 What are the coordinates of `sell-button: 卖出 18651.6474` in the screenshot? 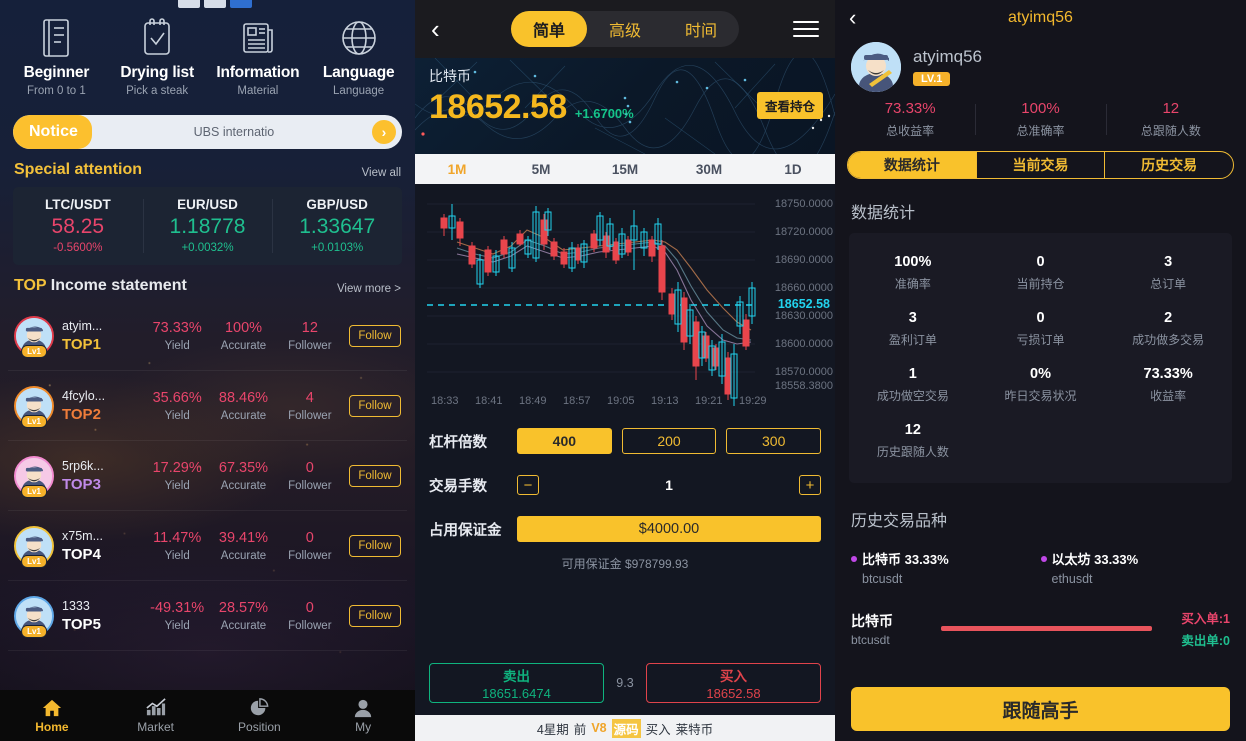 It's located at (516, 683).